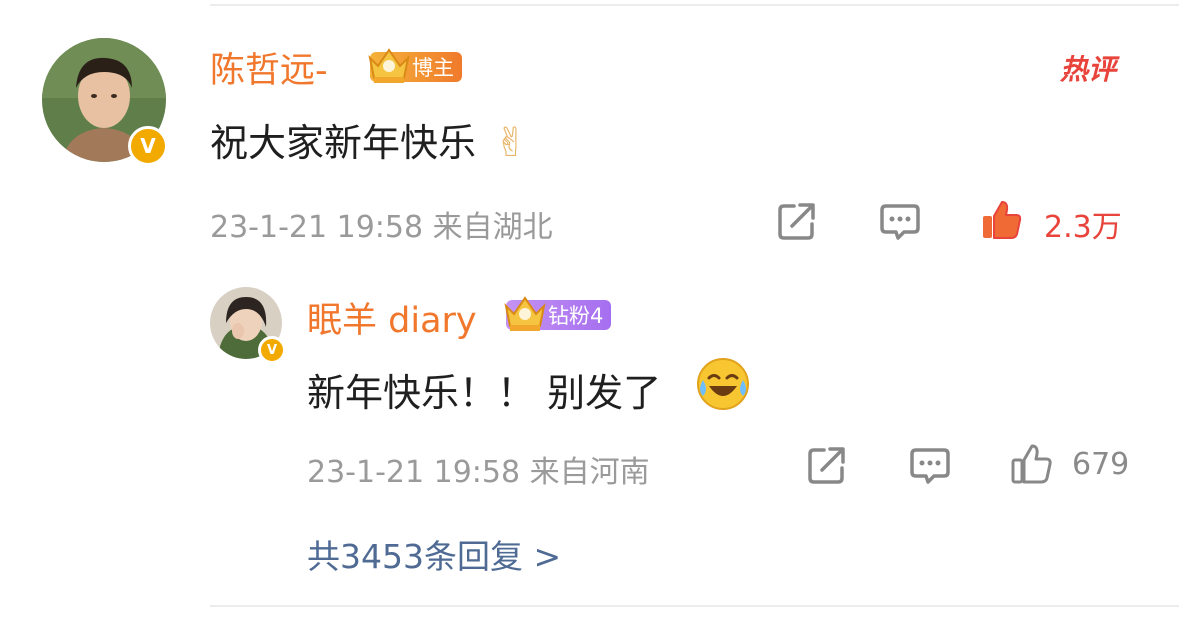 The height and width of the screenshot is (629, 1179). Describe the element at coordinates (1101, 464) in the screenshot. I see `reply-like-count: 679` at that location.